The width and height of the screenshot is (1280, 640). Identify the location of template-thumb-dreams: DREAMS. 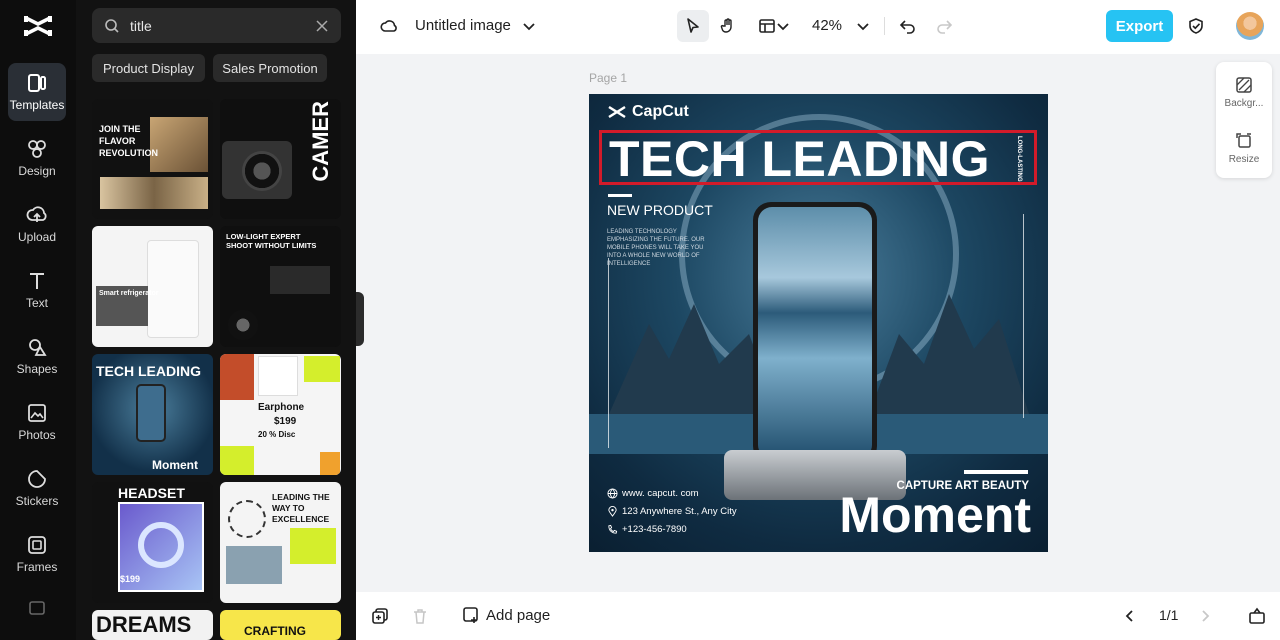
(152, 625).